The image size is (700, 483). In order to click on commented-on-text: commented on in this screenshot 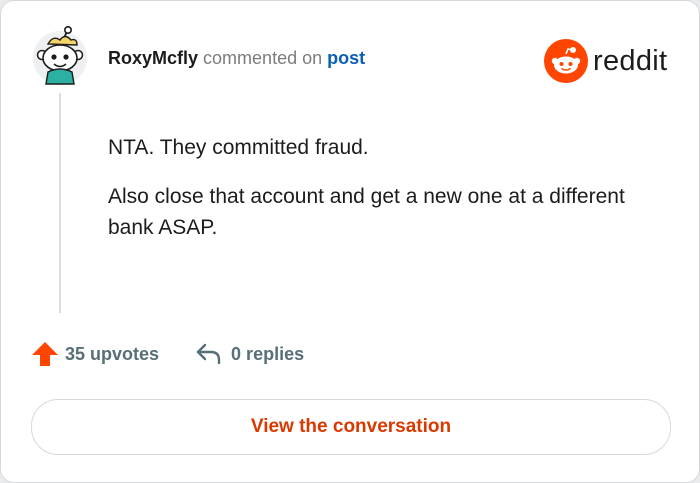, I will do `click(263, 58)`.